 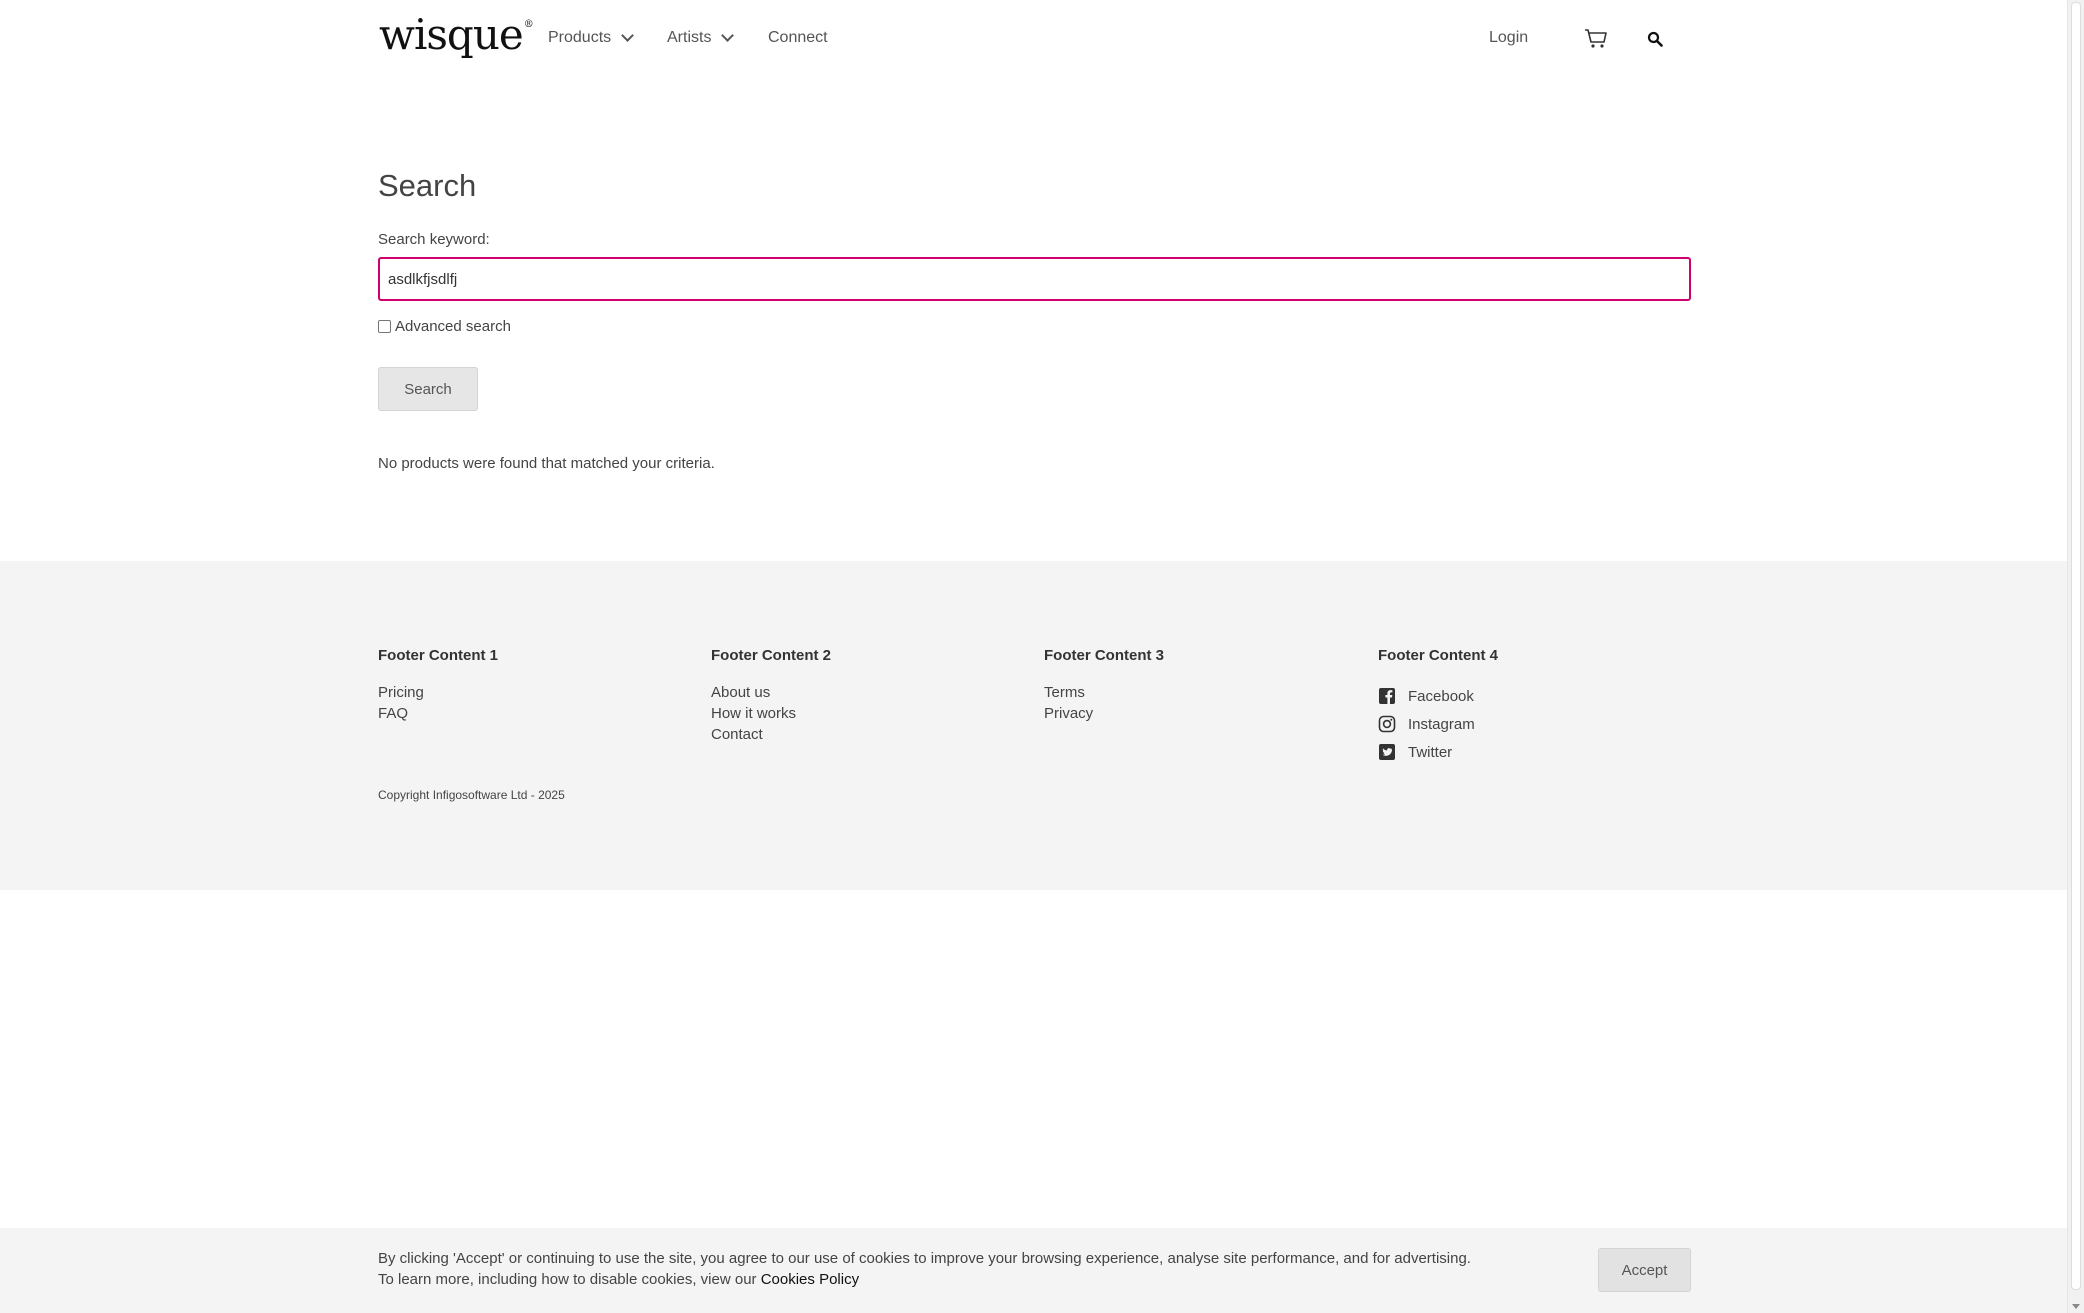 I want to click on nav-connect: Connect, so click(x=798, y=38).